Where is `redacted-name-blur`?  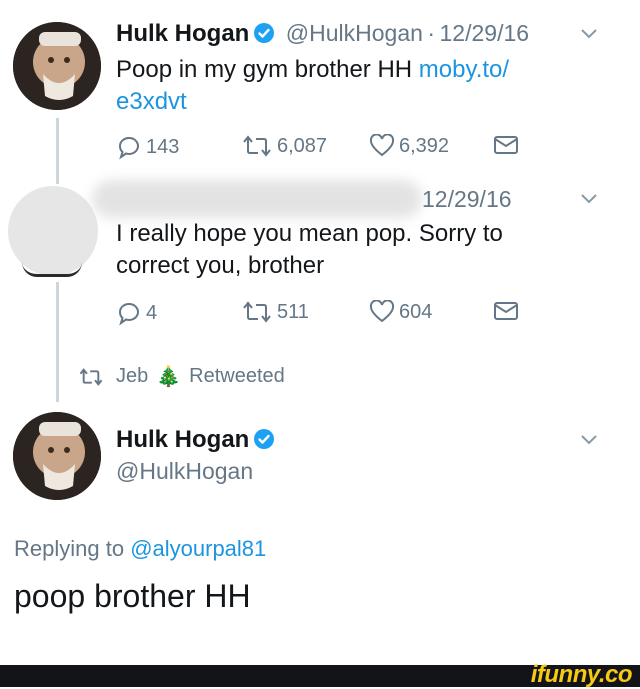
redacted-name-blur is located at coordinates (257, 199).